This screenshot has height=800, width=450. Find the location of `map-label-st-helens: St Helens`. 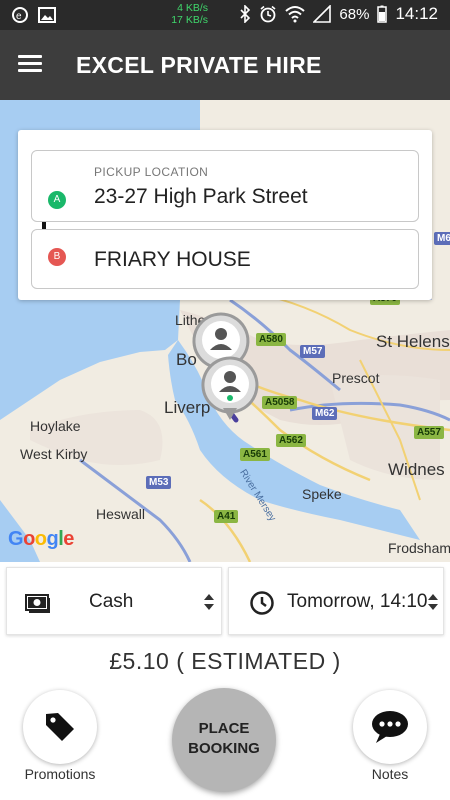

map-label-st-helens: St Helens is located at coordinates (413, 341).